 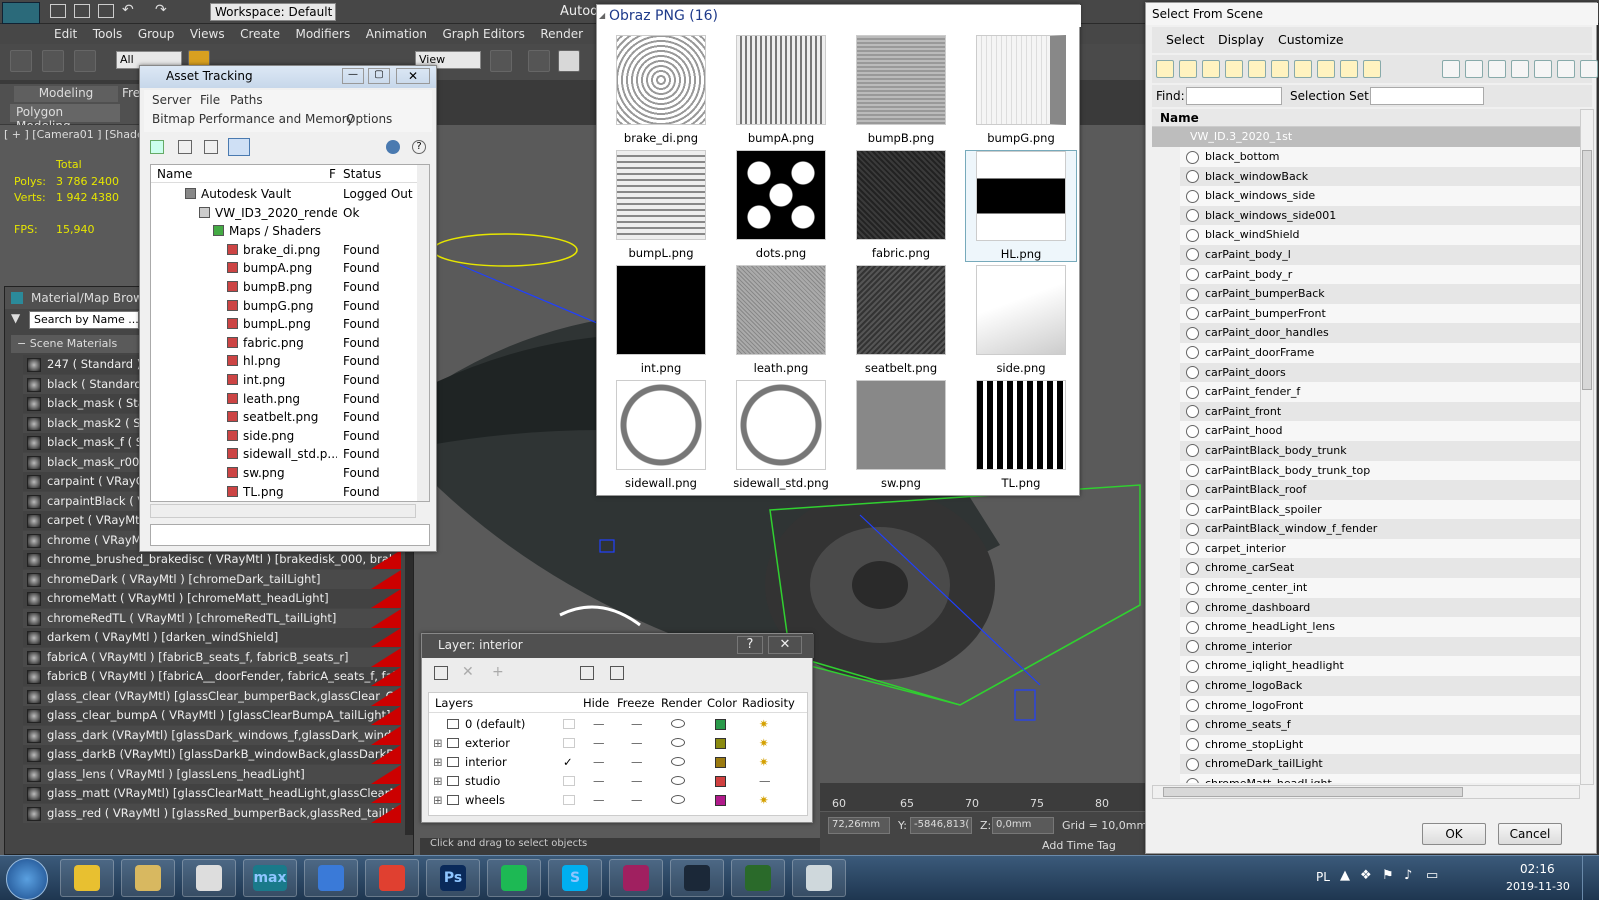 What do you see at coordinates (15, 318) in the screenshot?
I see `material-browser-options-icon: ▼` at bounding box center [15, 318].